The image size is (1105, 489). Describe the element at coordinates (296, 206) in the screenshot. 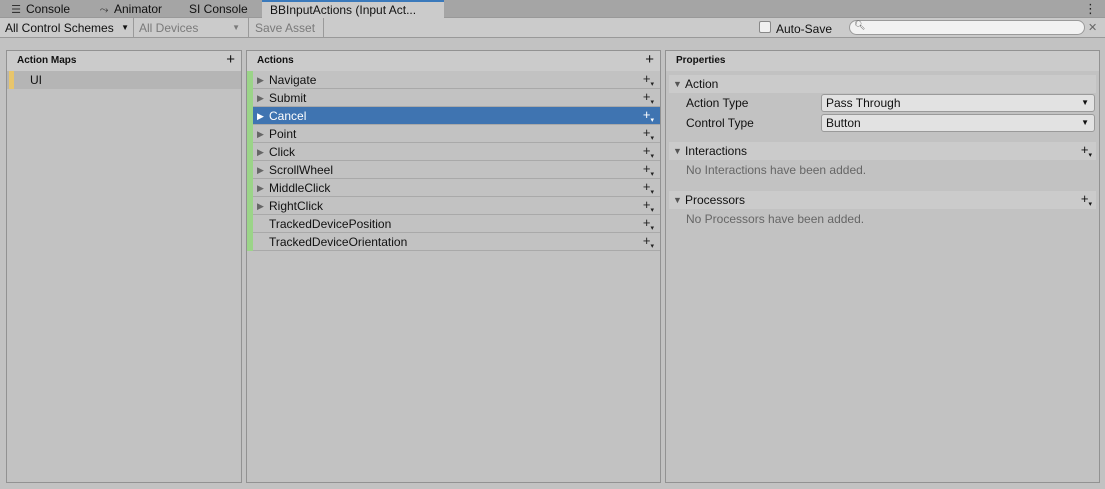

I see `action-label: RightClick` at that location.